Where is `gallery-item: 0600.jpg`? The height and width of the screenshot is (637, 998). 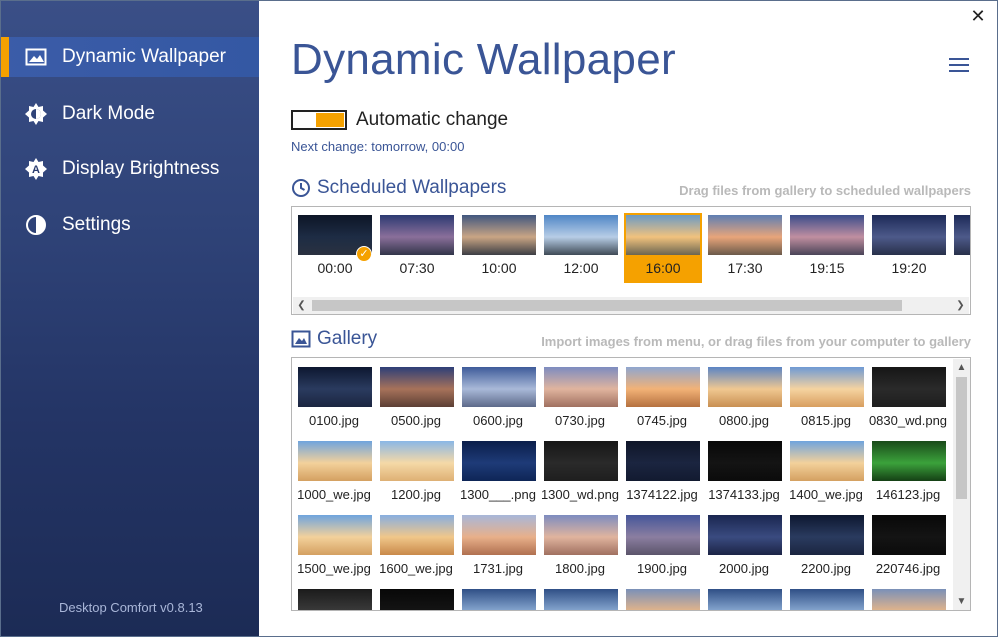 gallery-item: 0600.jpg is located at coordinates (498, 401).